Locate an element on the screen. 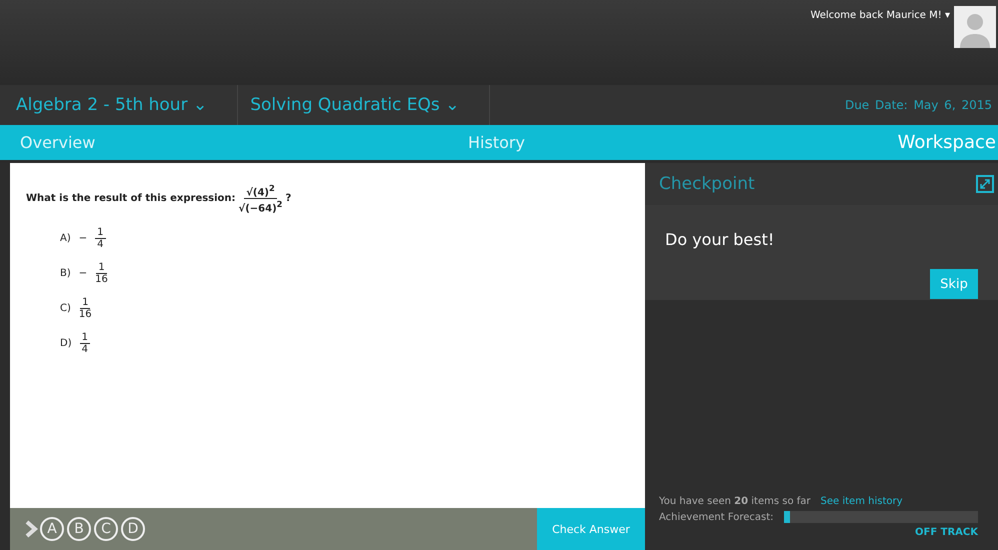  question-text: What is the result of this expression: is located at coordinates (131, 198).